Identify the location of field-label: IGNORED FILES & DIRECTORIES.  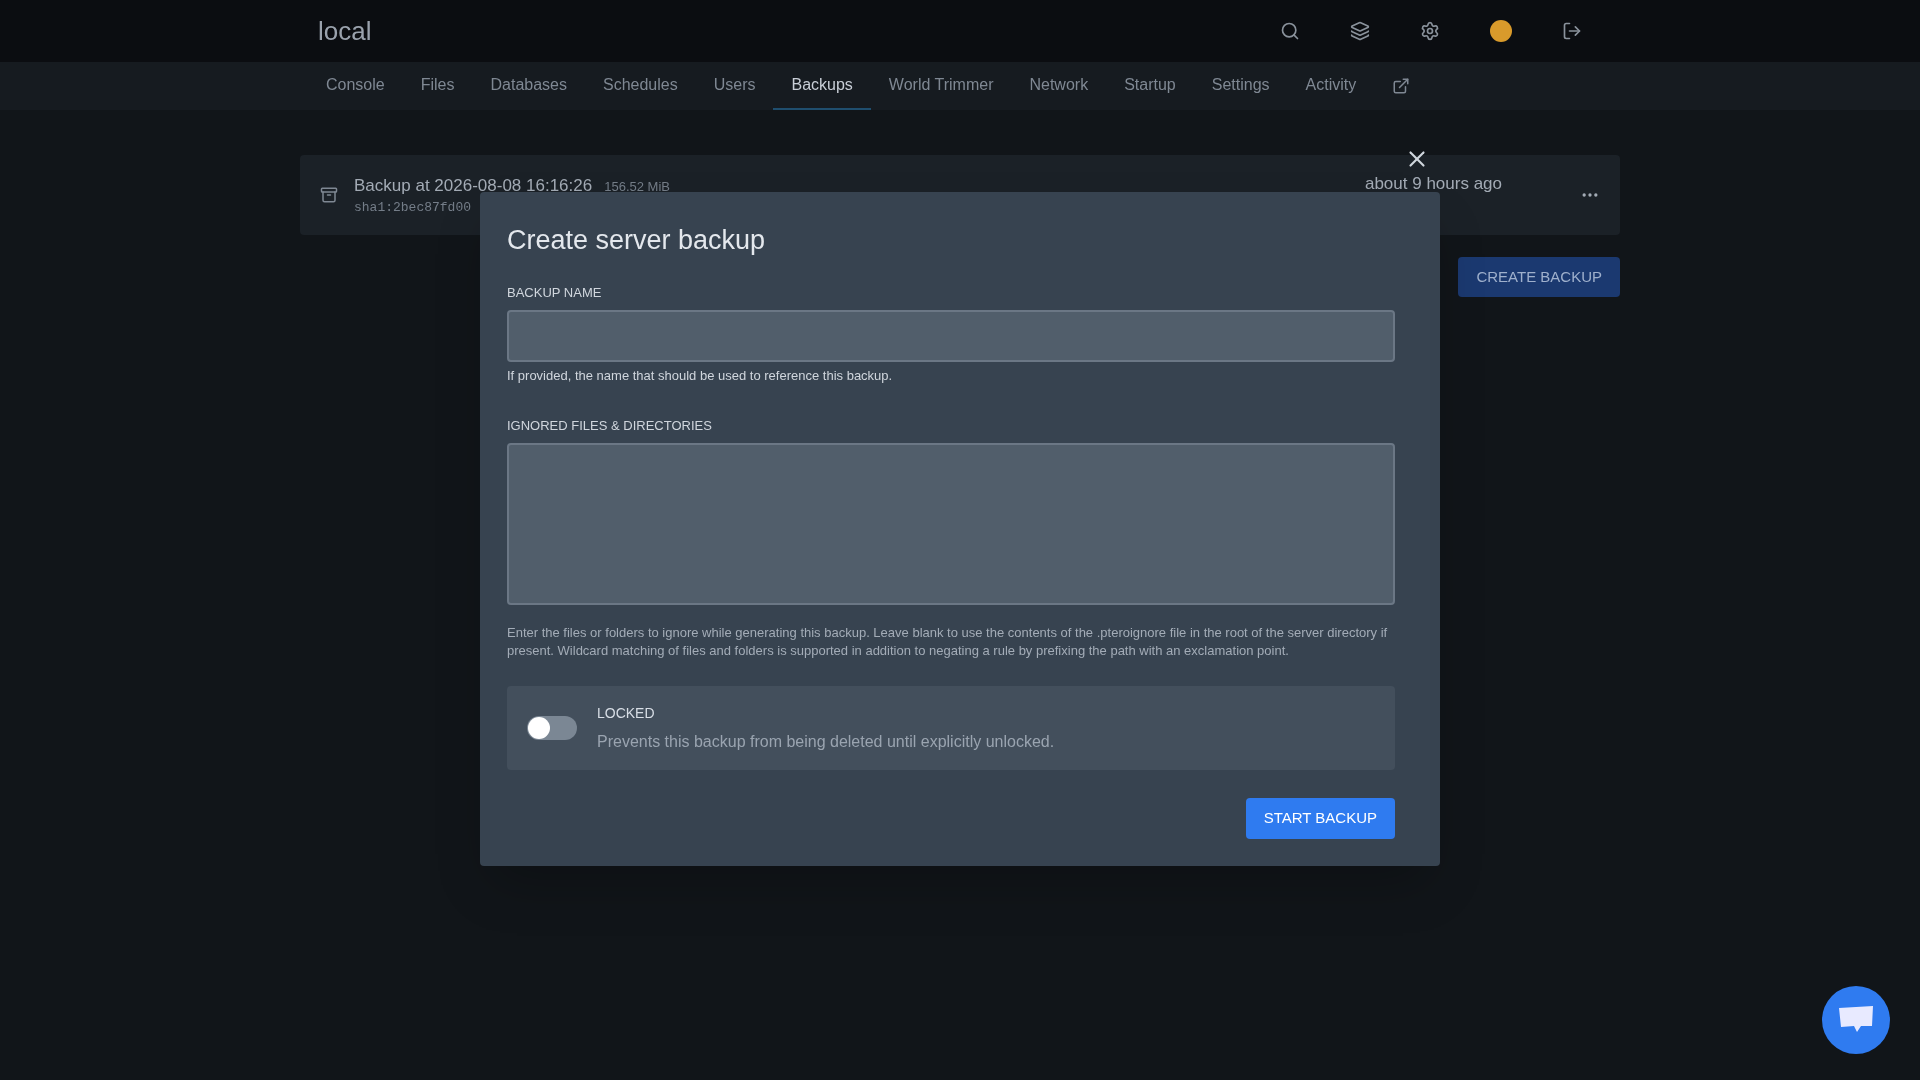
(610, 425).